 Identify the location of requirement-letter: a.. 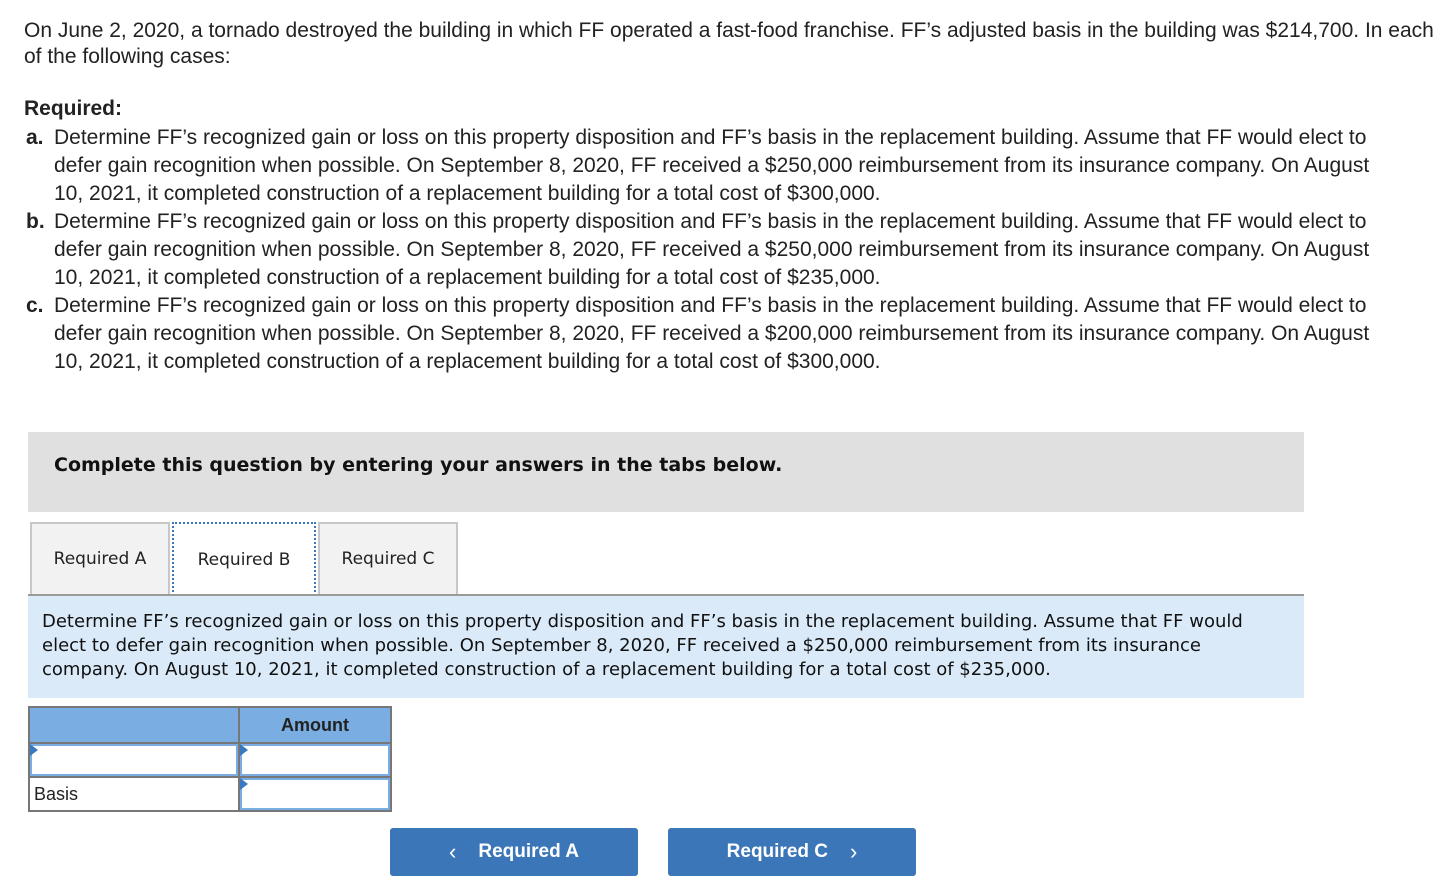
(35, 137).